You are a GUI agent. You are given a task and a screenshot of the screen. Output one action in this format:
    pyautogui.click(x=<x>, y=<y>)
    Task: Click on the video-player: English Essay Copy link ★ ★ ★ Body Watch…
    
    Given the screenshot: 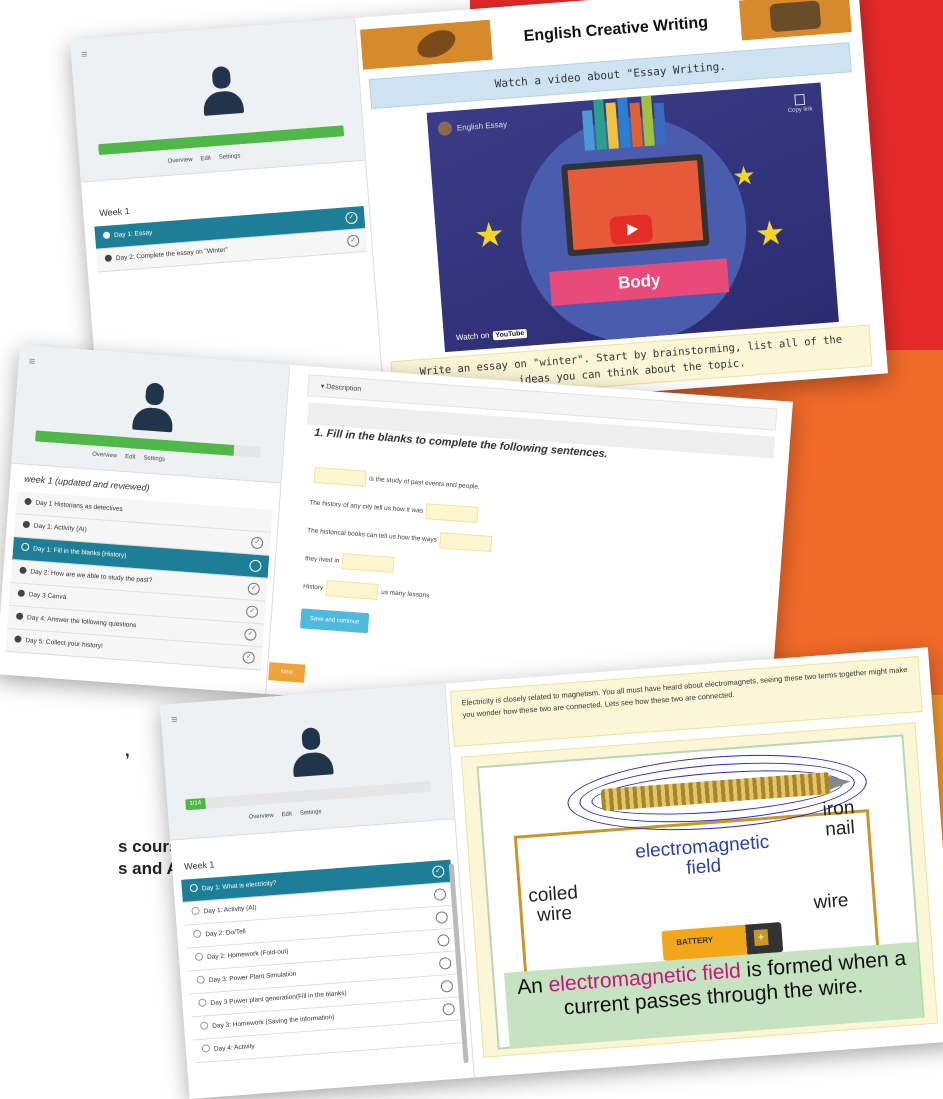 What is the action you would take?
    pyautogui.click(x=632, y=217)
    